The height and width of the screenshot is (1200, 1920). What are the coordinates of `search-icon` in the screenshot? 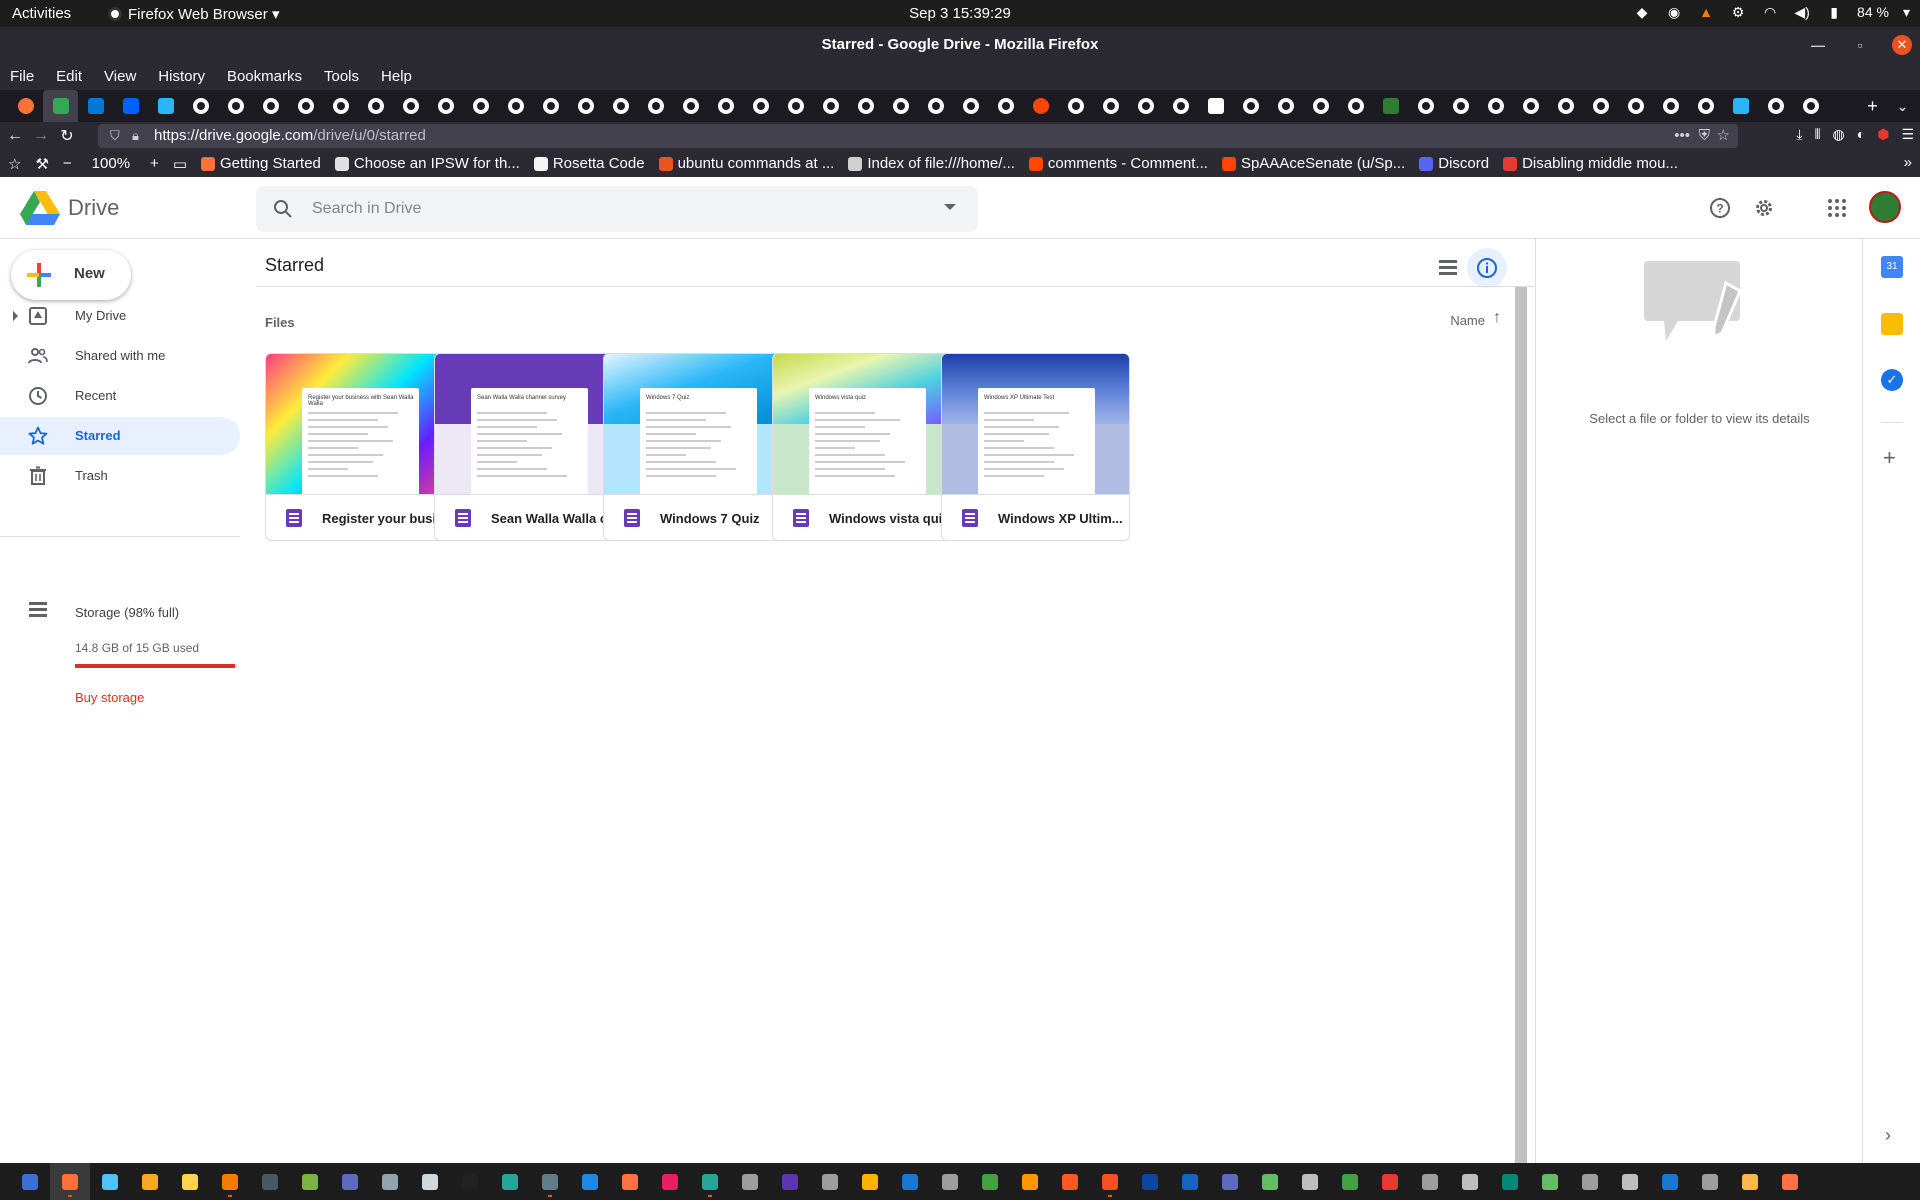 It's located at (283, 209).